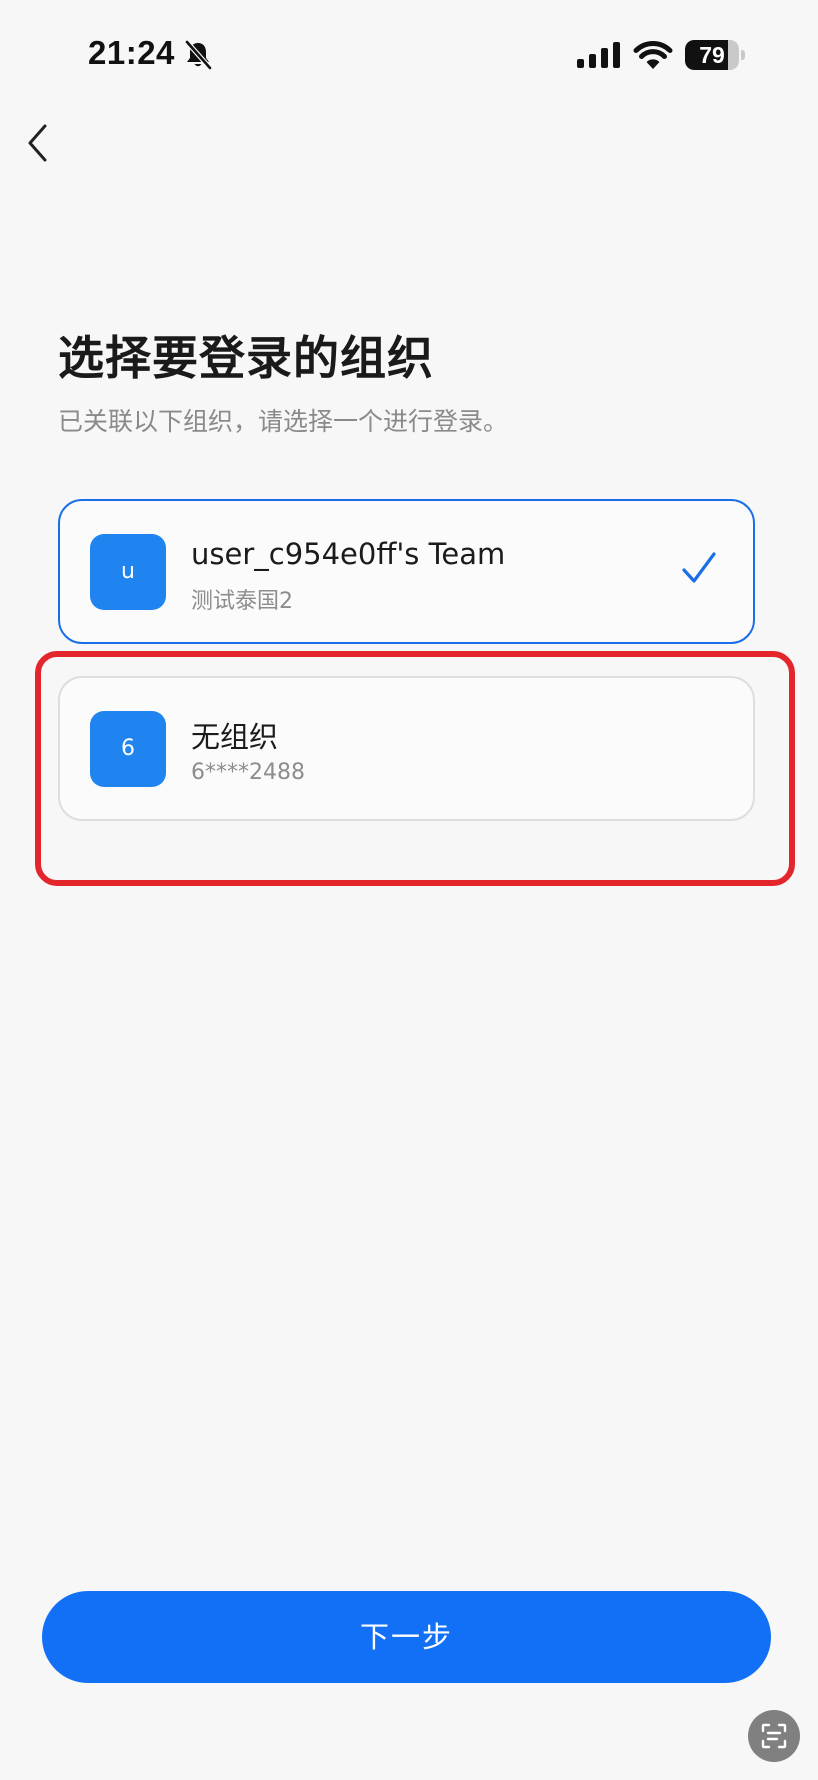 This screenshot has width=818, height=1780. What do you see at coordinates (348, 554) in the screenshot?
I see `org-name: user_c954e0ff's Team` at bounding box center [348, 554].